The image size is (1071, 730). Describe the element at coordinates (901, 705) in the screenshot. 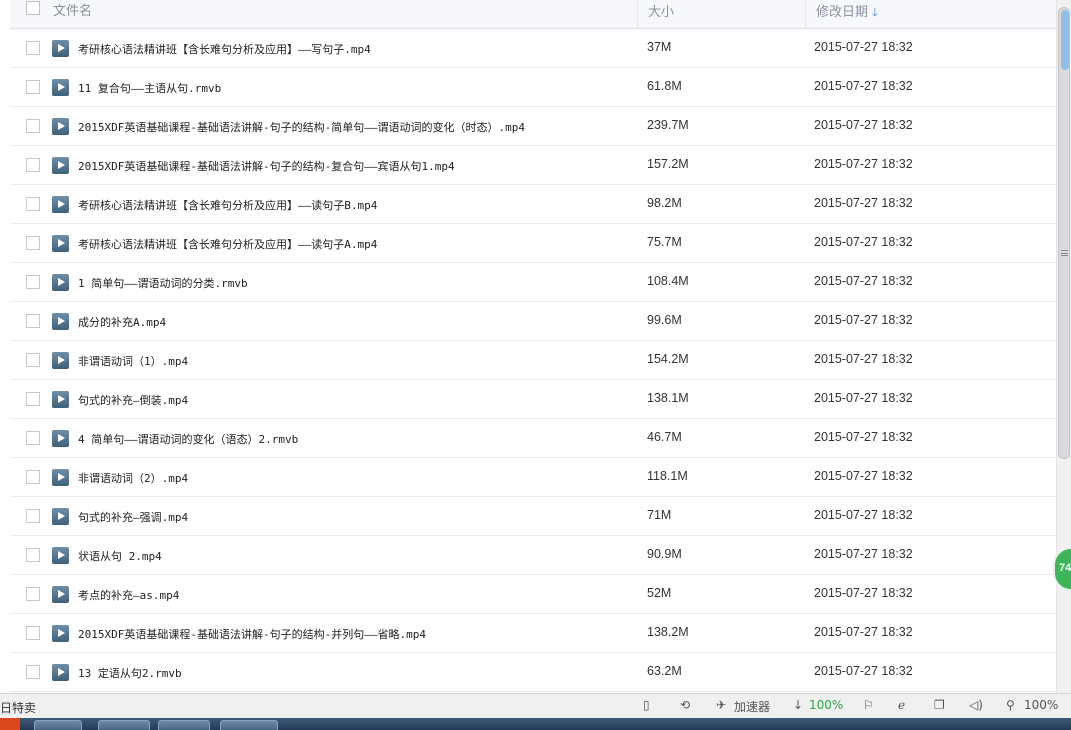

I see `ie-icon: ℯ` at that location.